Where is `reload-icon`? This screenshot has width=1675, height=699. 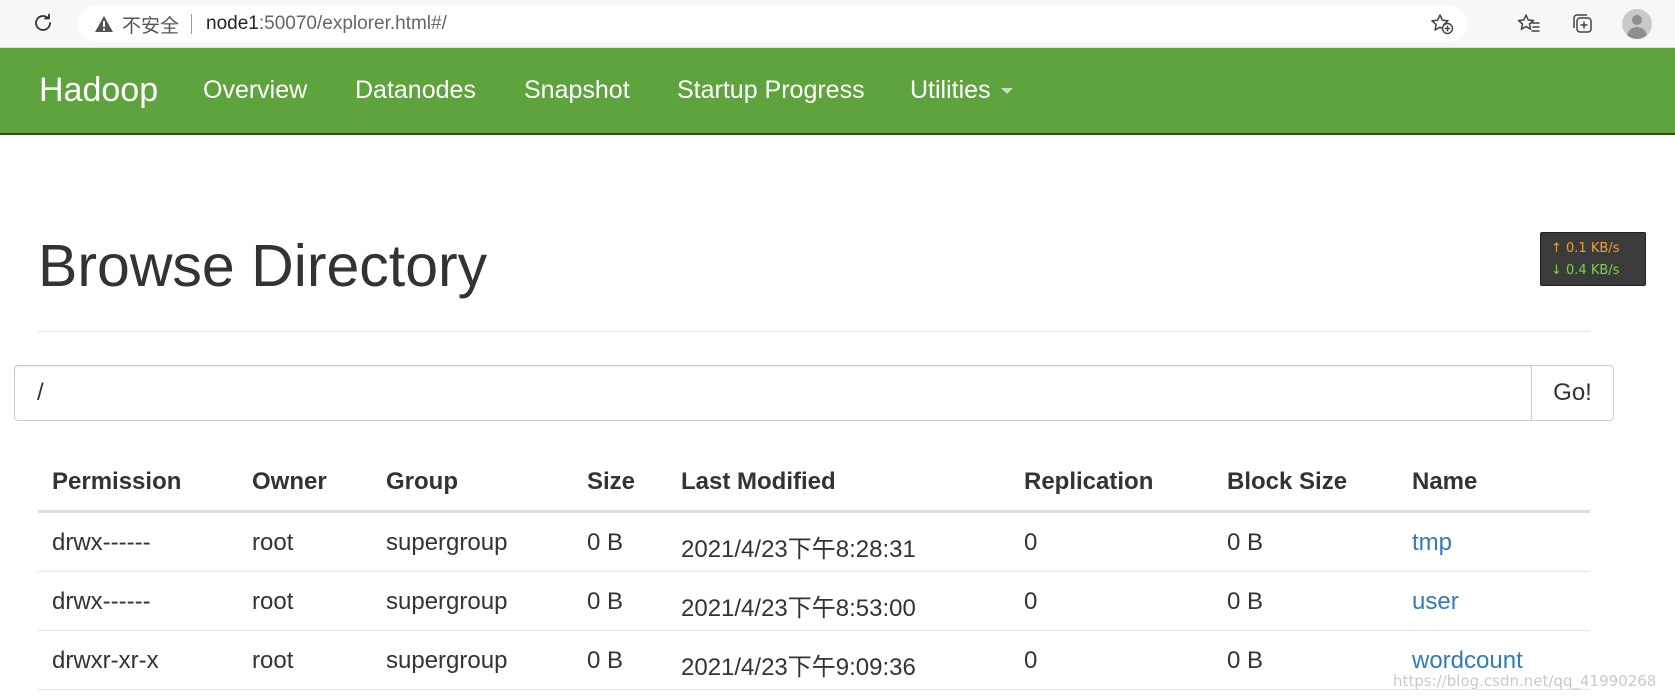 reload-icon is located at coordinates (43, 23).